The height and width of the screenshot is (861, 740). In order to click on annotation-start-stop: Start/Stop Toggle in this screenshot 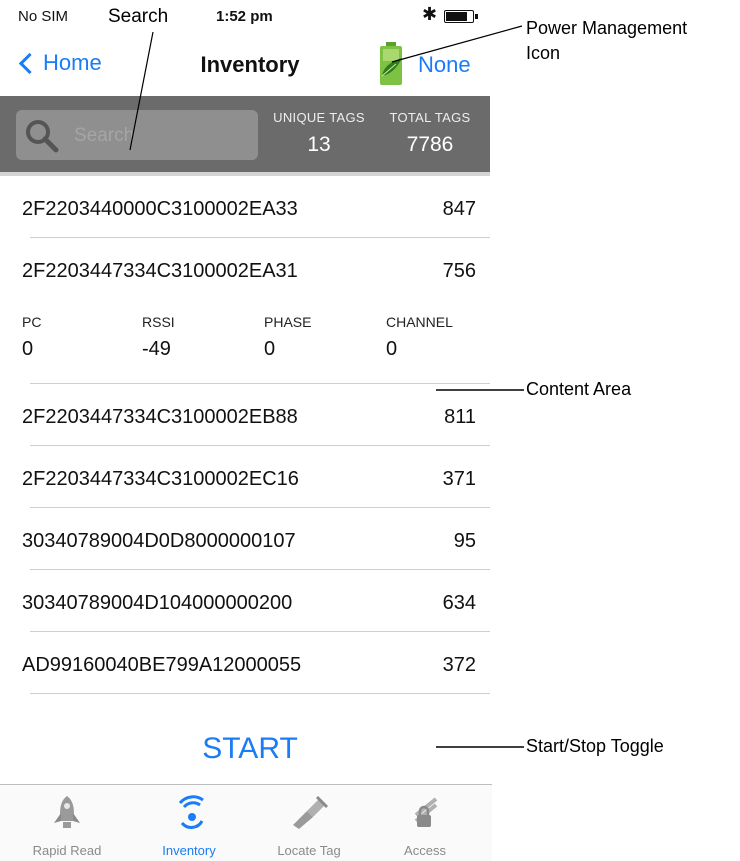, I will do `click(595, 746)`.